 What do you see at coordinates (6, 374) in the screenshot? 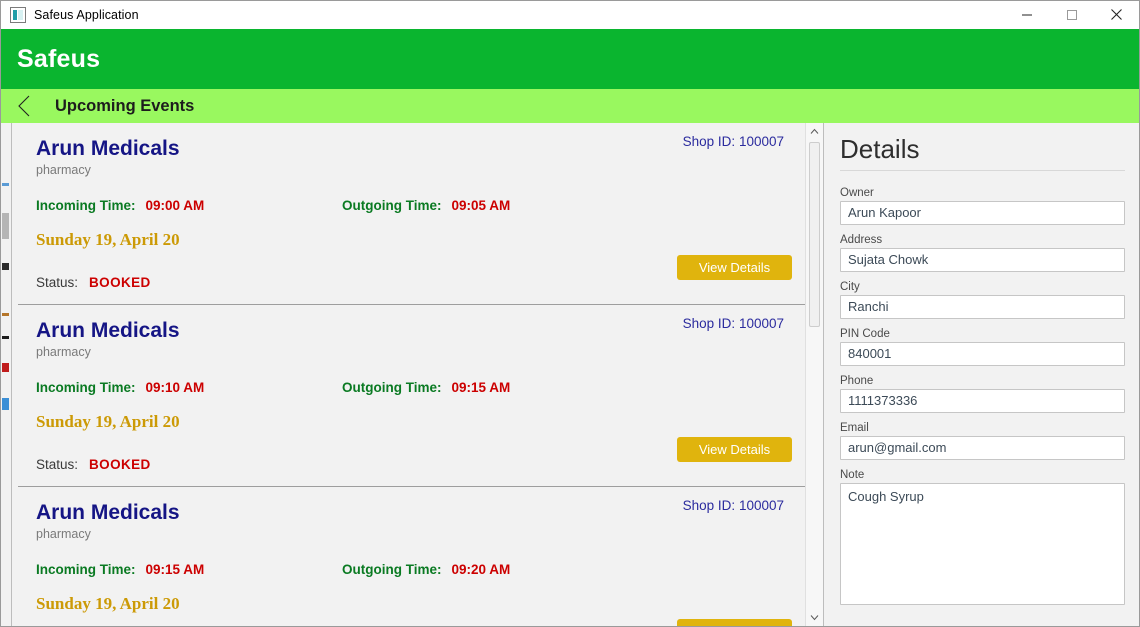
I see `left-edge-rail` at bounding box center [6, 374].